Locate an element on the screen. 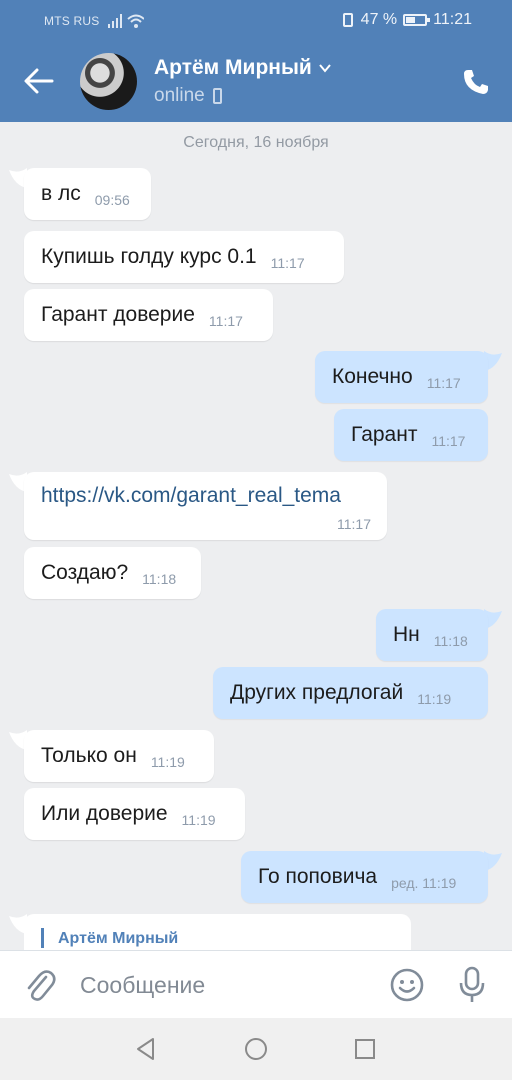 The height and width of the screenshot is (1080, 512). message-incoming: в лс 09:56 is located at coordinates (87, 194).